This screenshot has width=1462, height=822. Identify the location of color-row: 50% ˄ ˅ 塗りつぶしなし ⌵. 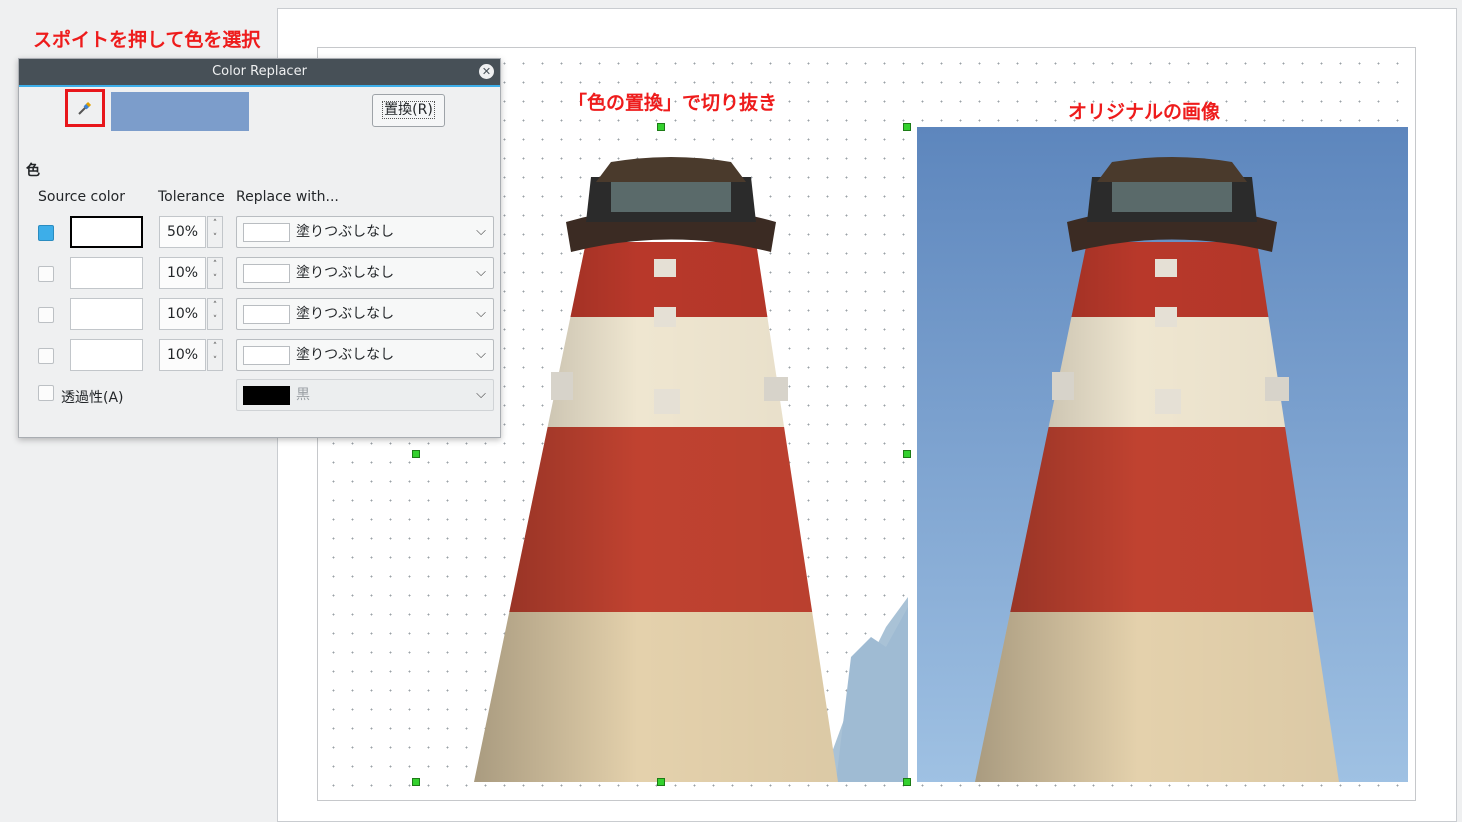
(260, 233).